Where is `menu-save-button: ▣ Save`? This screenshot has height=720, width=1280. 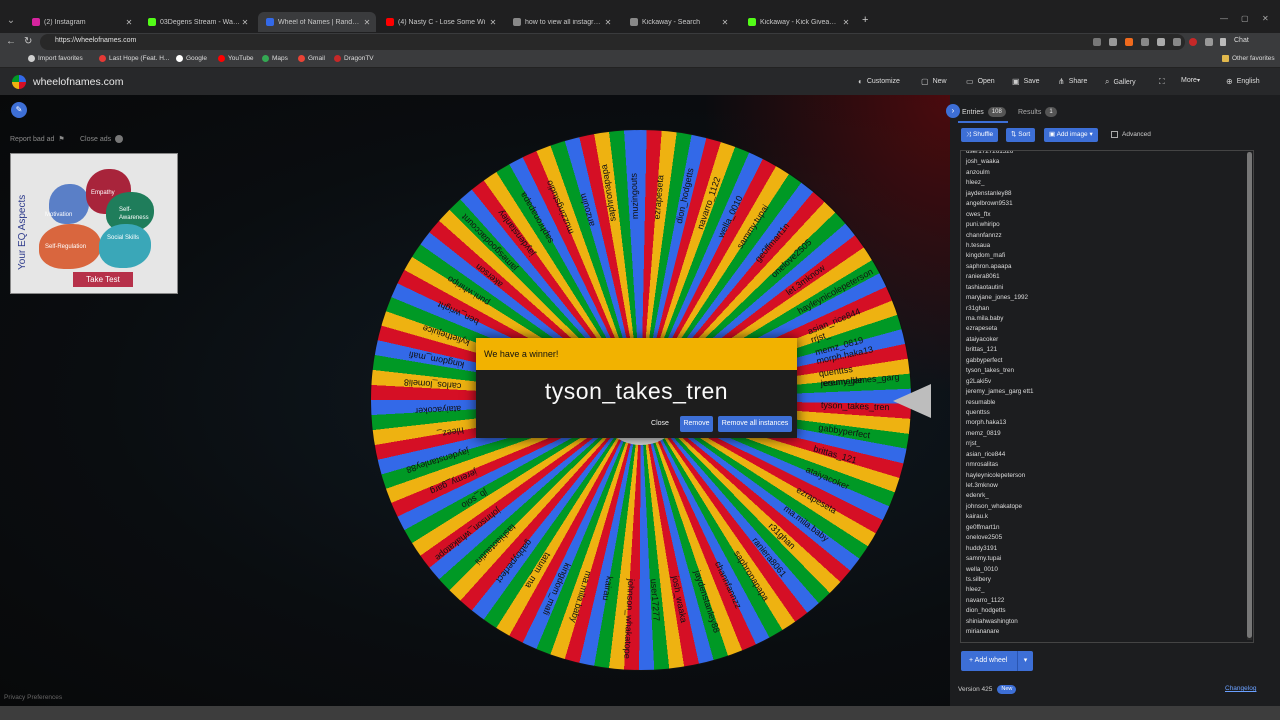 menu-save-button: ▣ Save is located at coordinates (1026, 81).